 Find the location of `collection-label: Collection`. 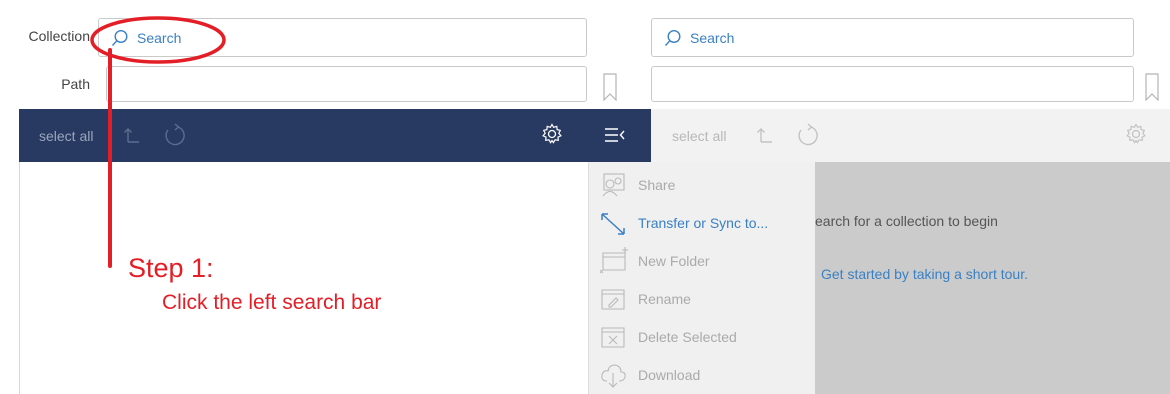

collection-label: Collection is located at coordinates (59, 36).